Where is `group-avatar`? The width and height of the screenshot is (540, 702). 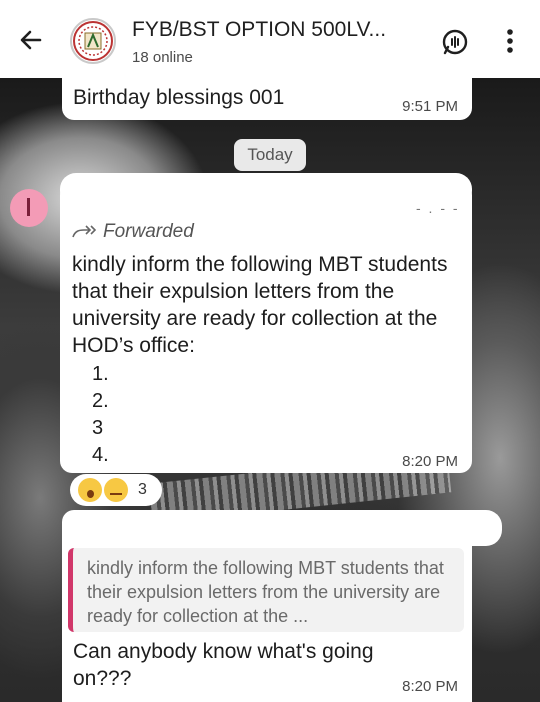 group-avatar is located at coordinates (93, 41).